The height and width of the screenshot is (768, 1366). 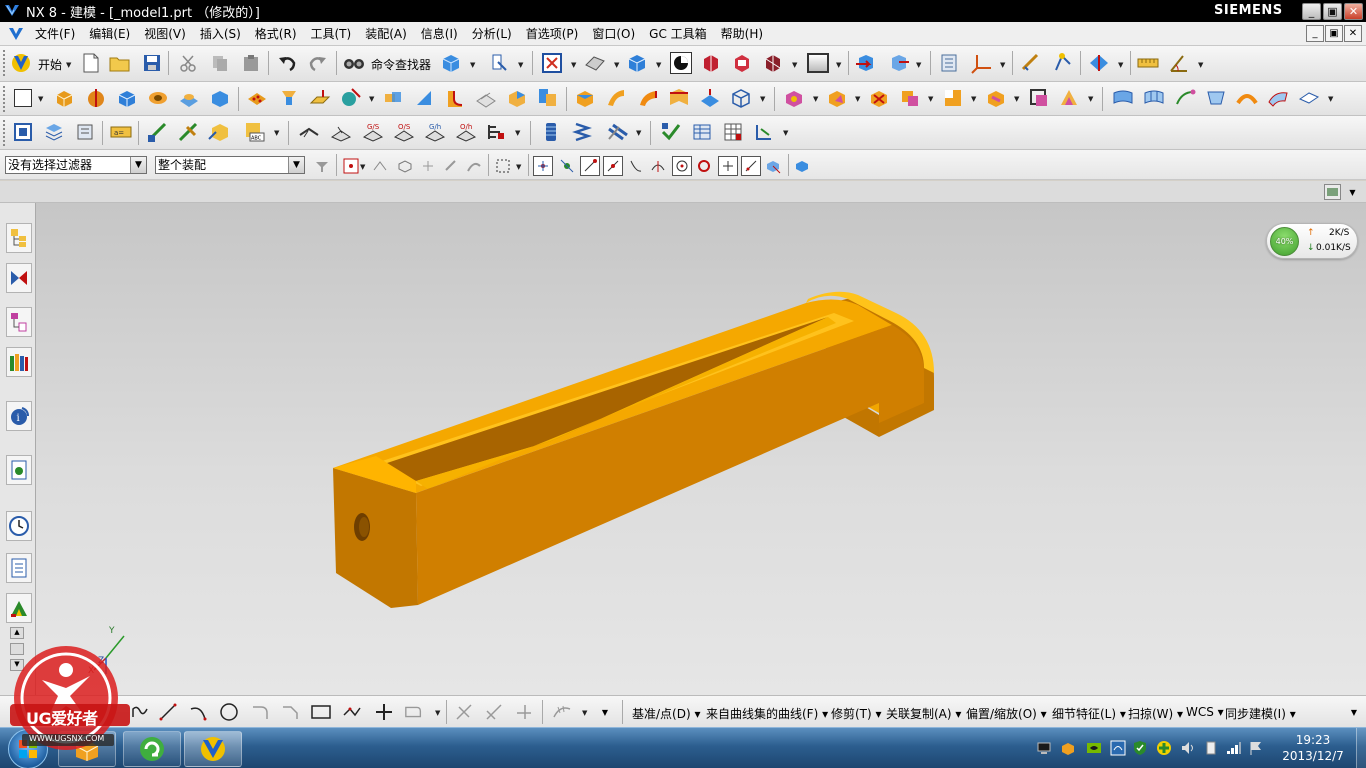 What do you see at coordinates (405, 166) in the screenshot?
I see `select-body-icon` at bounding box center [405, 166].